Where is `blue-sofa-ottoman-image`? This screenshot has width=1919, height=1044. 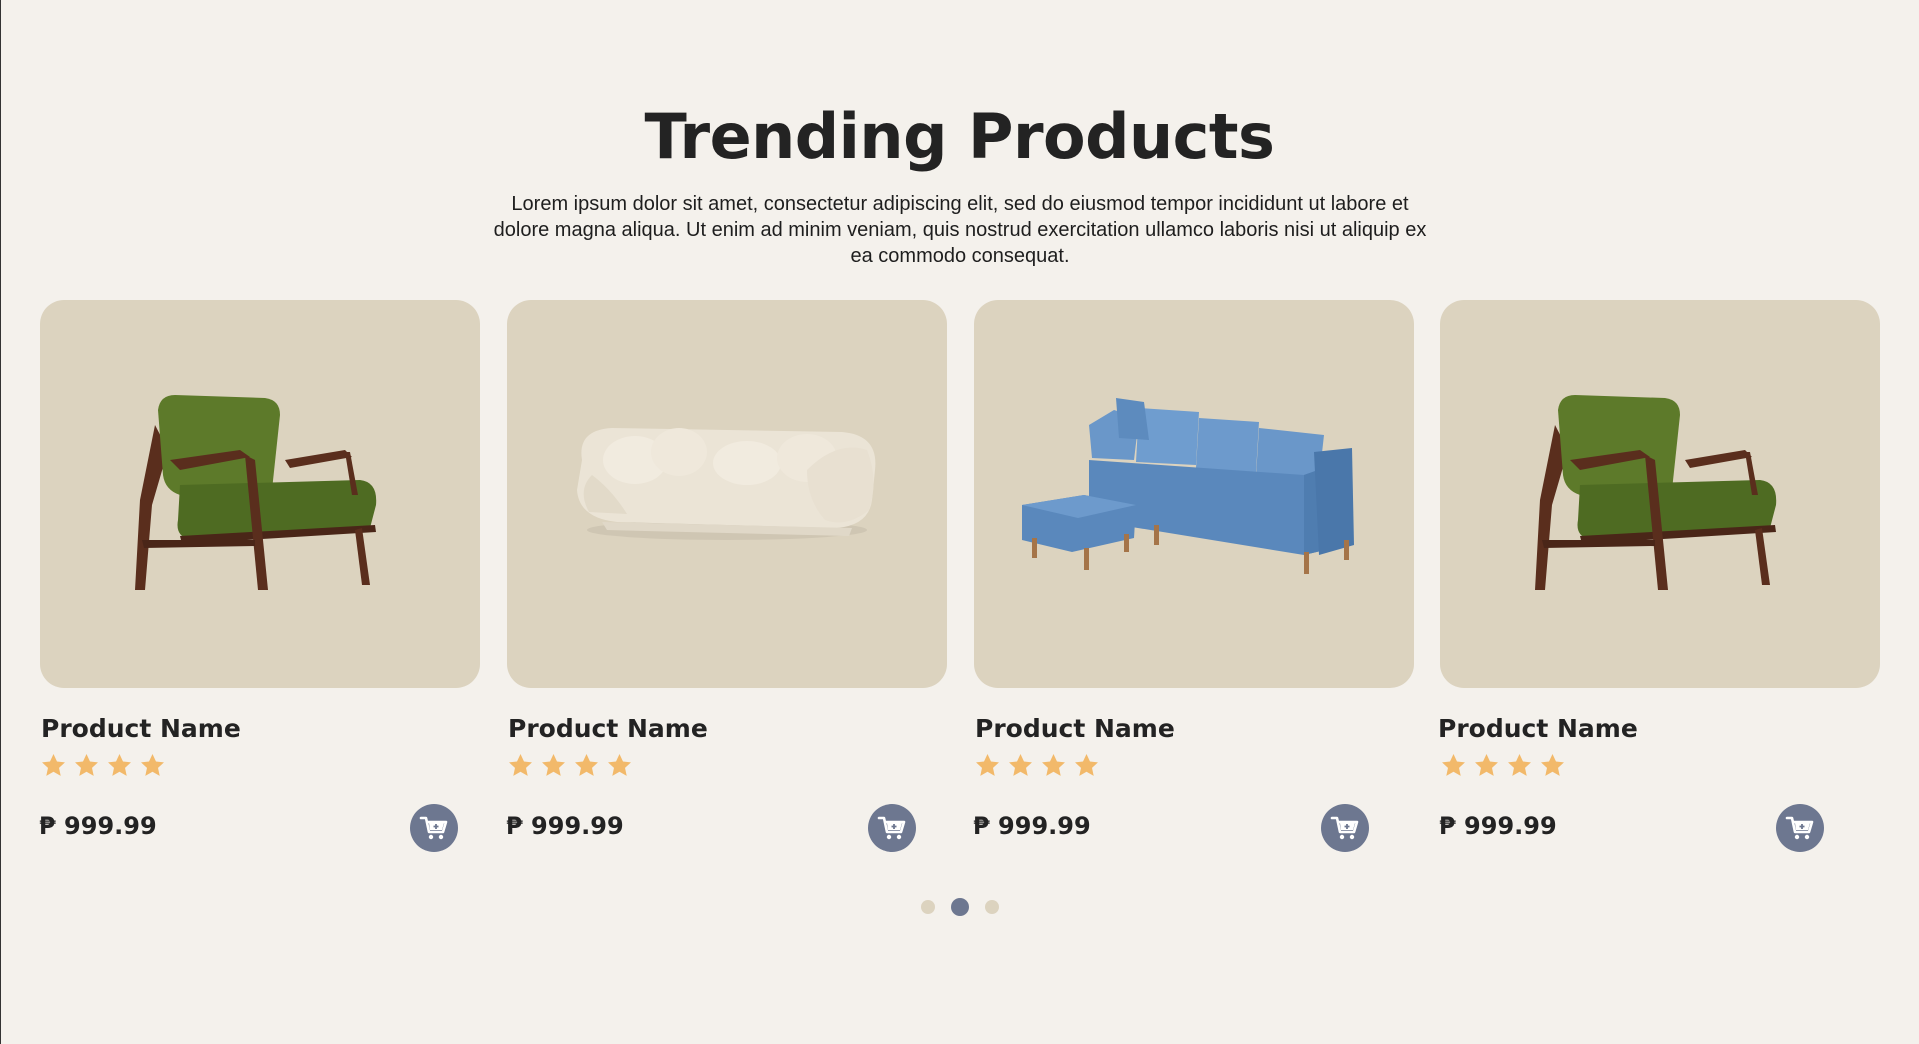 blue-sofa-ottoman-image is located at coordinates (1188, 486).